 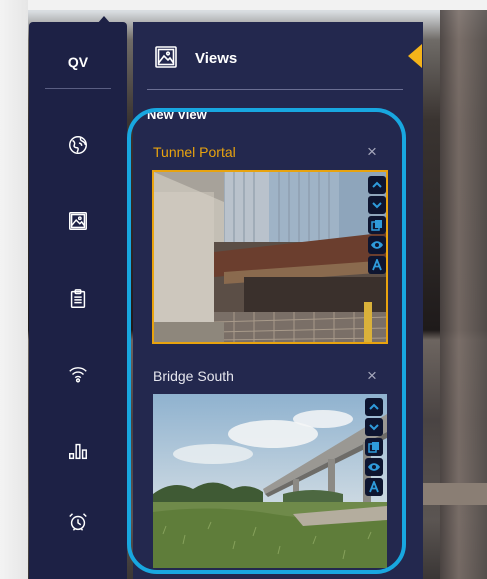 I want to click on rail-tab-notch-icon, so click(x=104, y=20).